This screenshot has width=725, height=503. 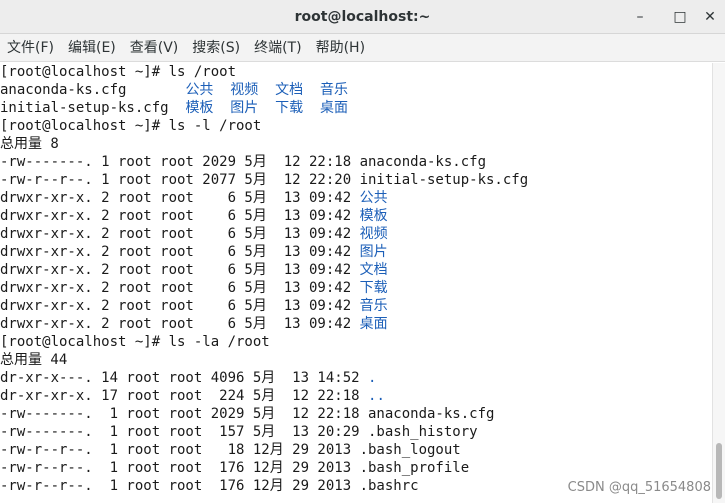 What do you see at coordinates (356, 90) in the screenshot?
I see `terminal-line: anaconda-ks.cfg 公共 视频 文档 音乐` at bounding box center [356, 90].